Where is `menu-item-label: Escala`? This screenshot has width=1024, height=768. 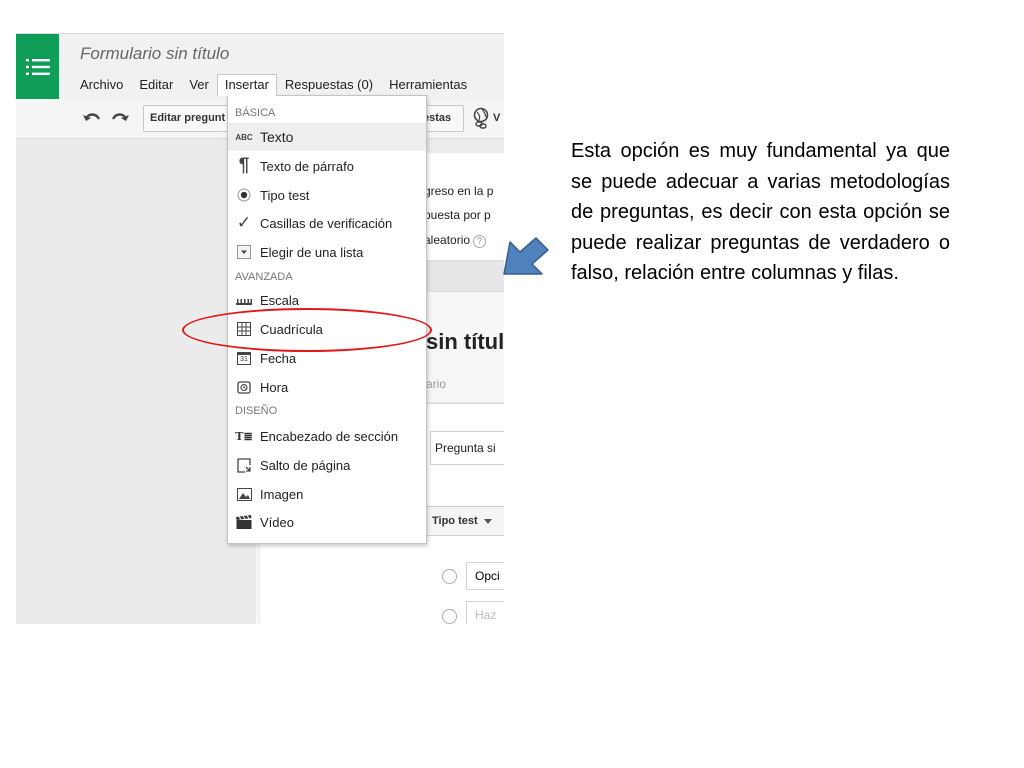 menu-item-label: Escala is located at coordinates (280, 300).